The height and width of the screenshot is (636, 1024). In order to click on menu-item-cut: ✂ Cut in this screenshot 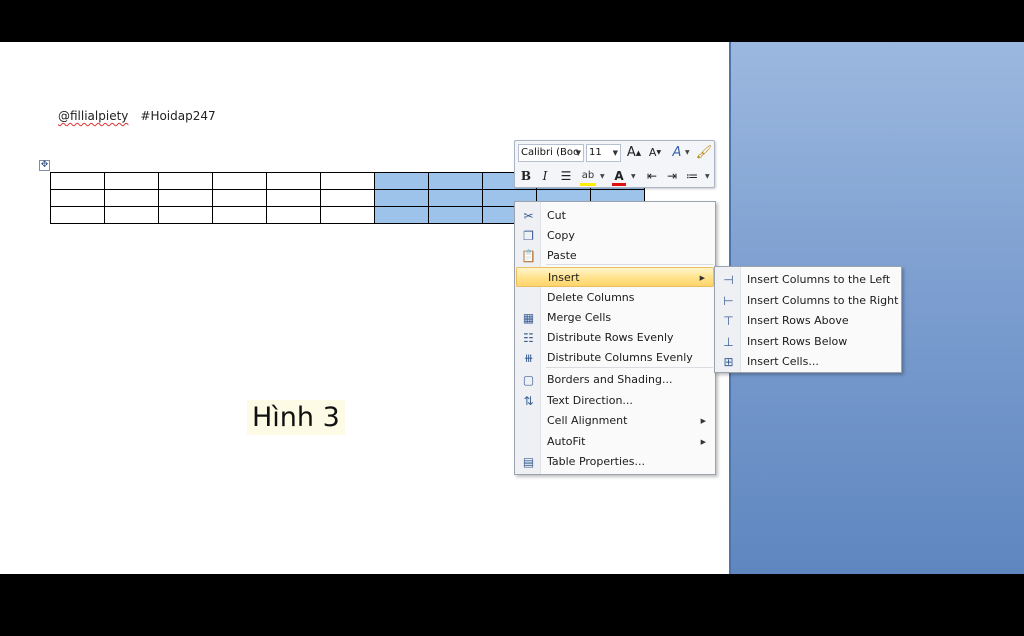, I will do `click(615, 216)`.